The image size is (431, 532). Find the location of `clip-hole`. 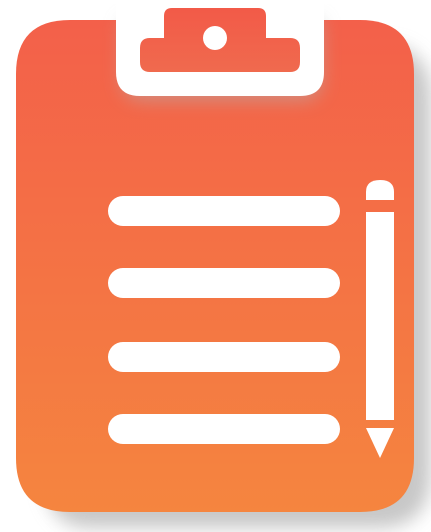

clip-hole is located at coordinates (215, 38).